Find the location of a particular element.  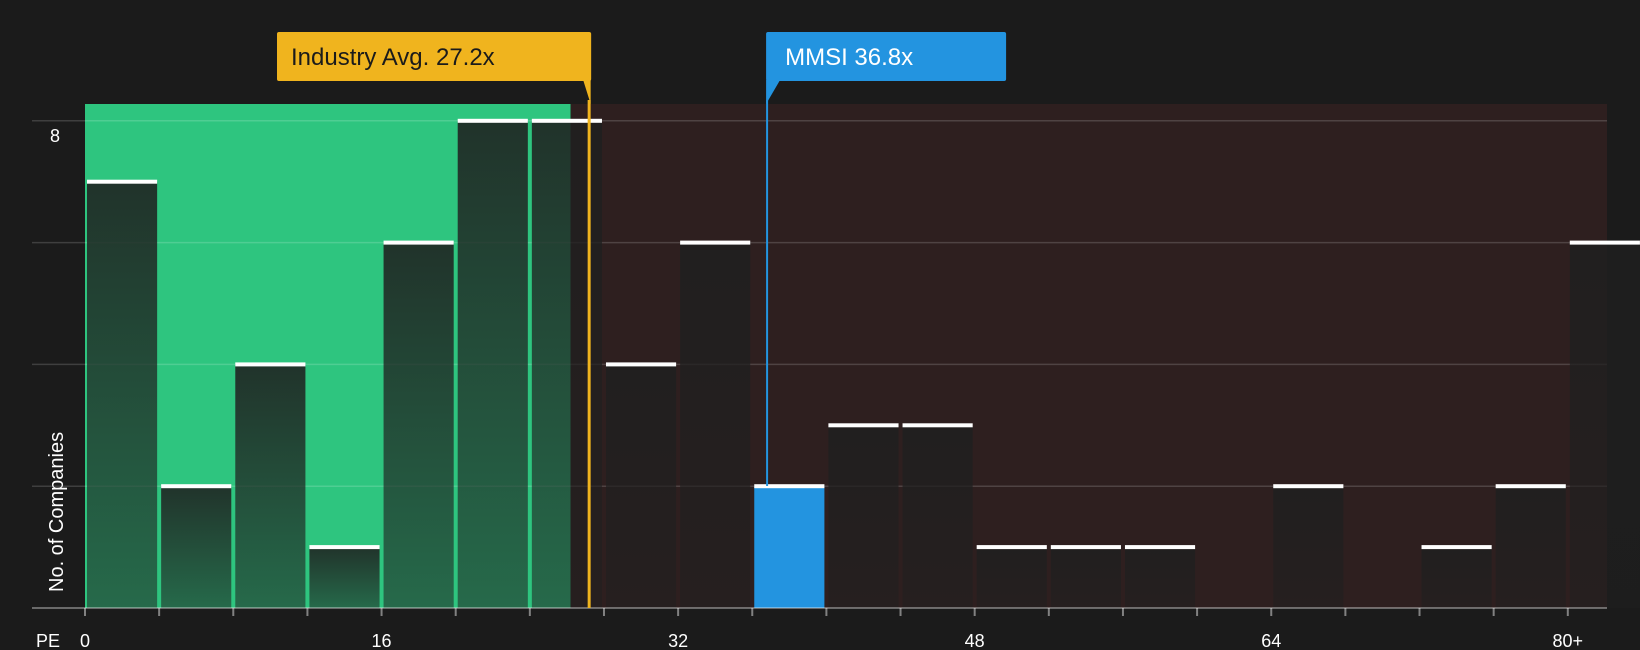

y-axis-label: No. of Companies is located at coordinates (57, 512).